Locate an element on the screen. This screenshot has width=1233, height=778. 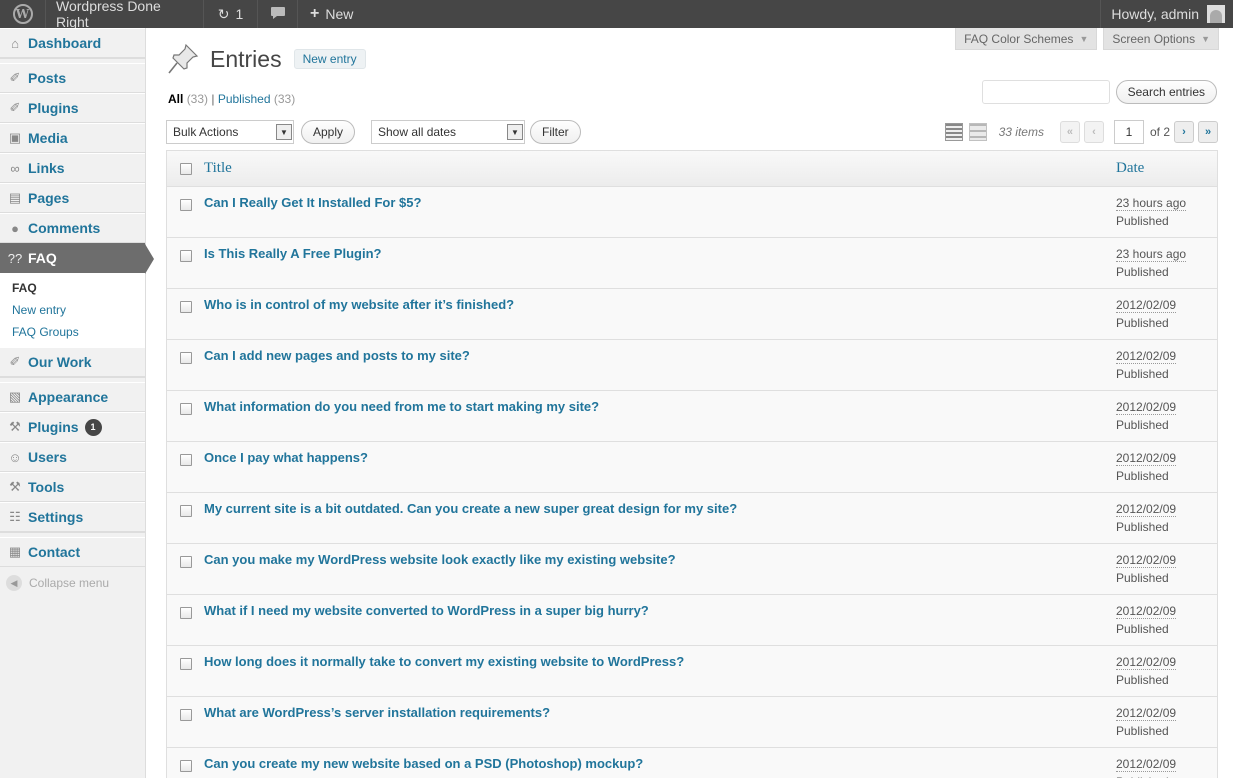
menu-comments: ● Comments is located at coordinates (72, 228).